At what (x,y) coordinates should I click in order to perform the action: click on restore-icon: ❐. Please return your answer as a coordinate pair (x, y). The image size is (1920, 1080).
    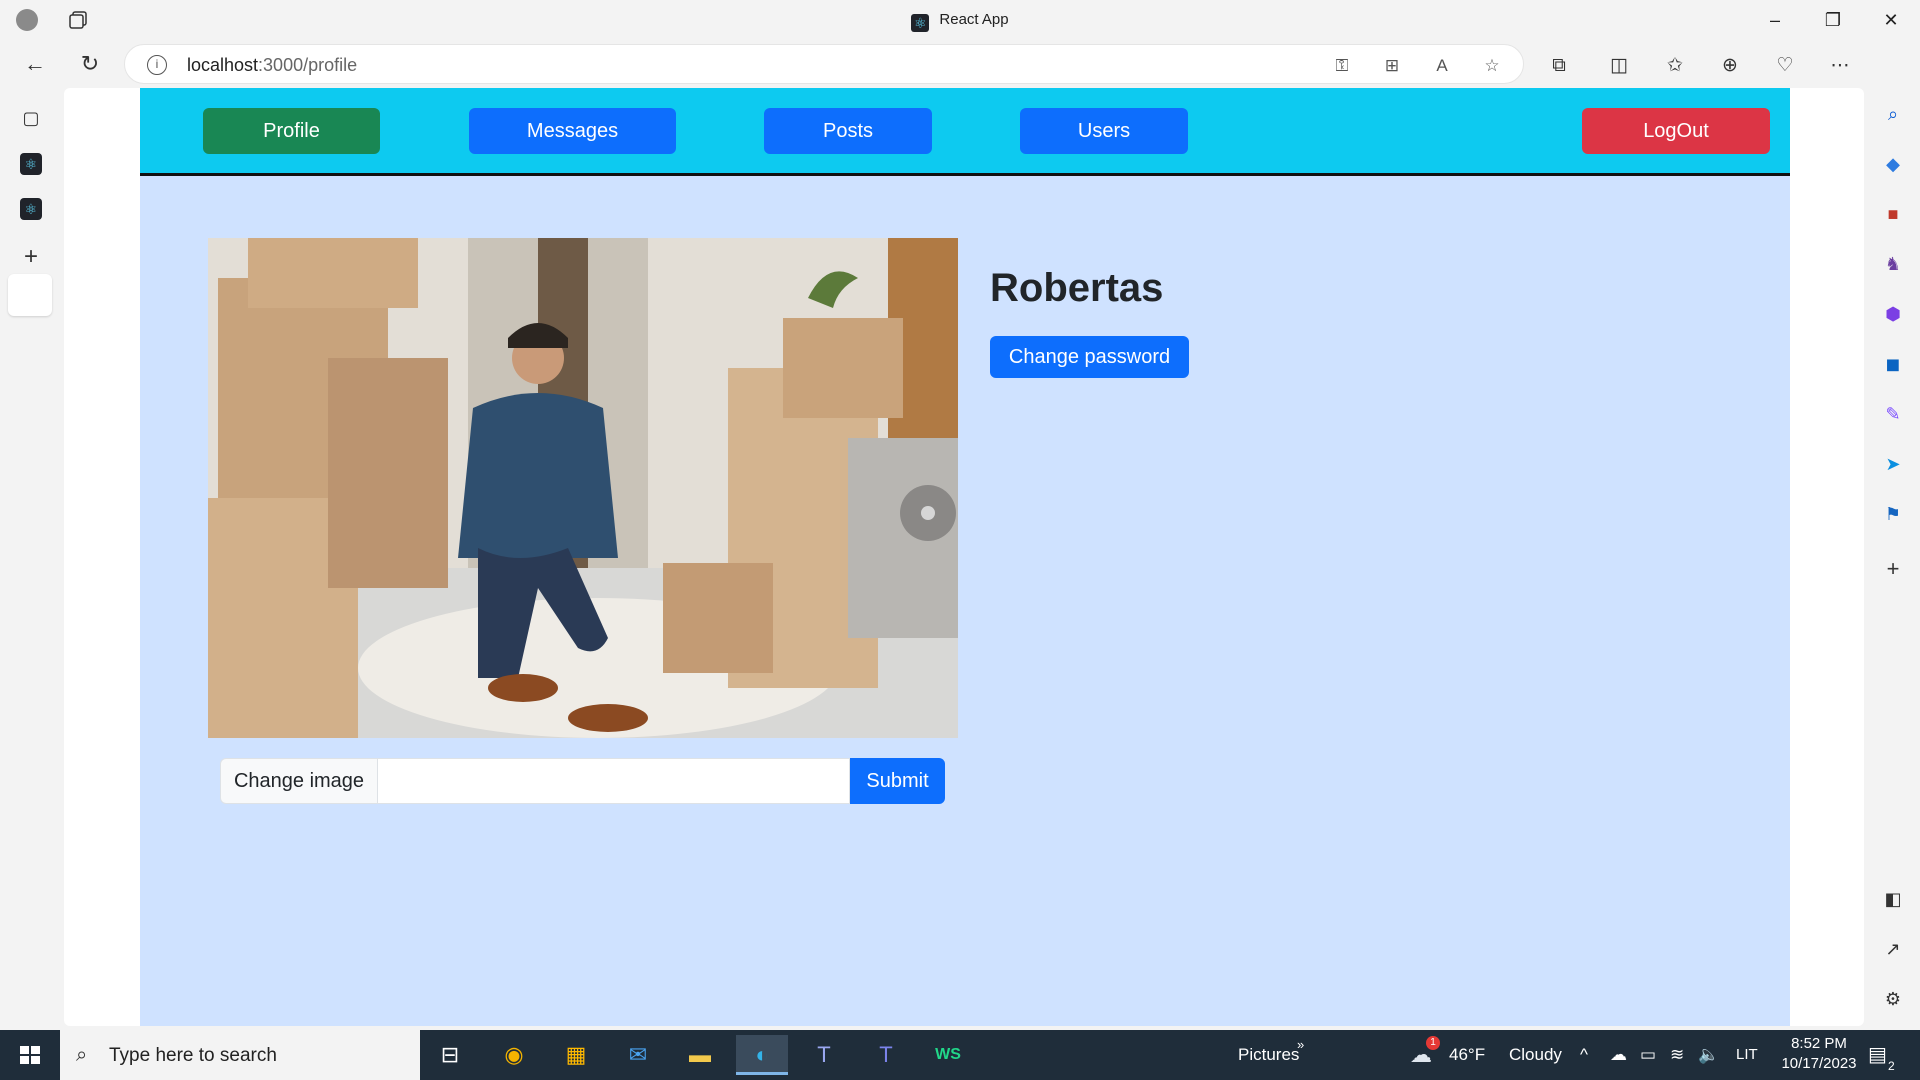
    Looking at the image, I should click on (1833, 20).